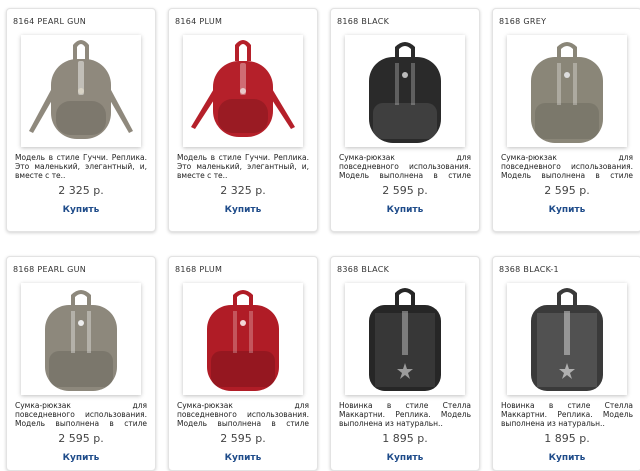  What do you see at coordinates (566, 268) in the screenshot?
I see `product-title: 8368 BLACK-1` at bounding box center [566, 268].